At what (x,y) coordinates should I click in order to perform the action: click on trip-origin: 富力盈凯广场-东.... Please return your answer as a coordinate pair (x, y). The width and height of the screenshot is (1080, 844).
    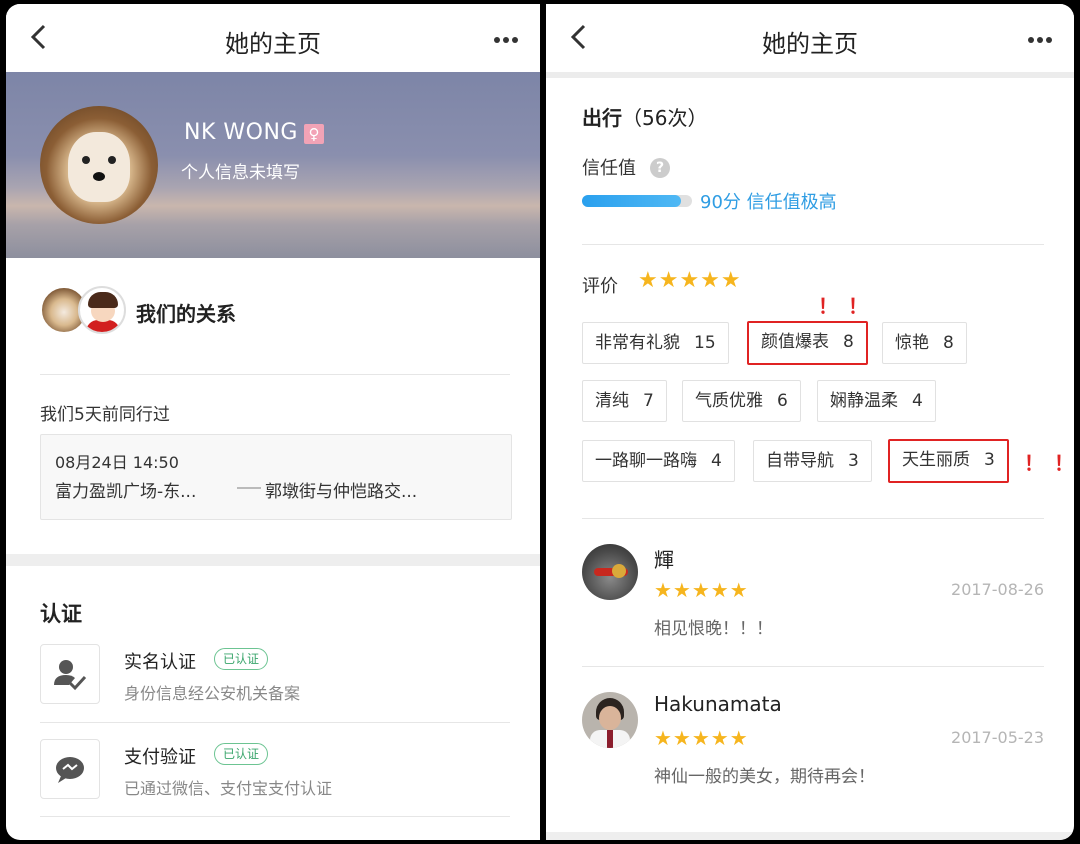
    Looking at the image, I should click on (126, 492).